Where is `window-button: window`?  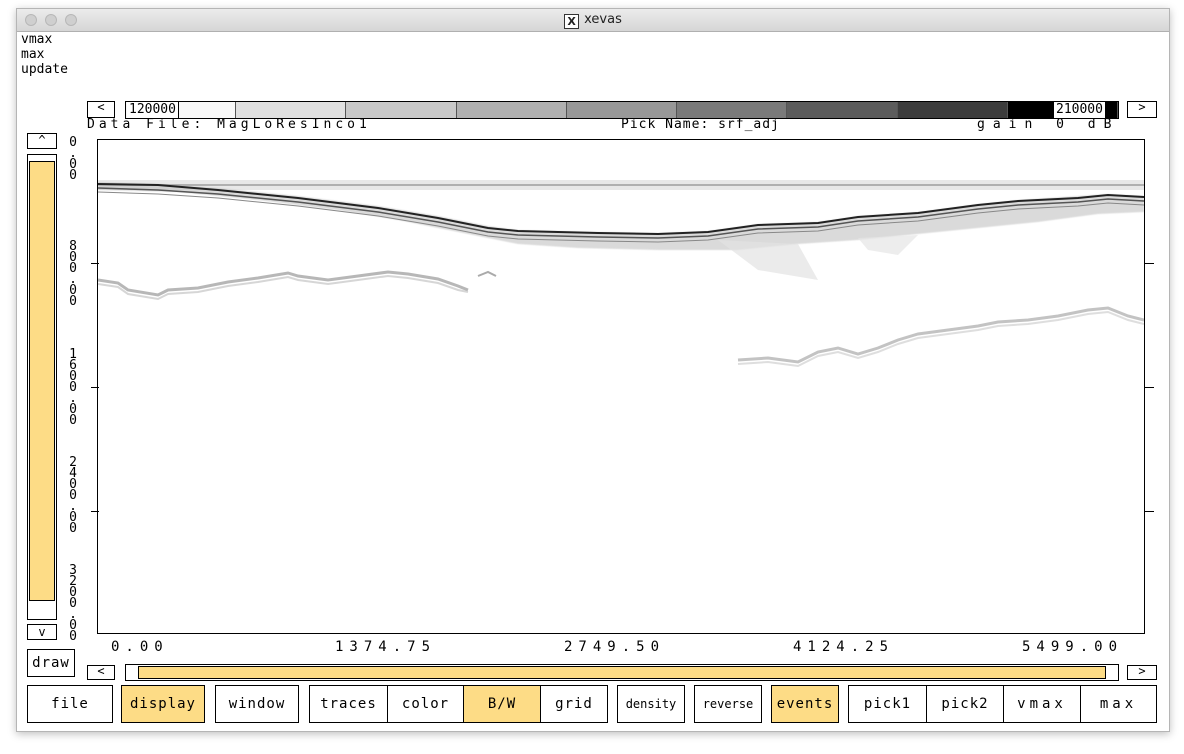
window-button: window is located at coordinates (257, 704).